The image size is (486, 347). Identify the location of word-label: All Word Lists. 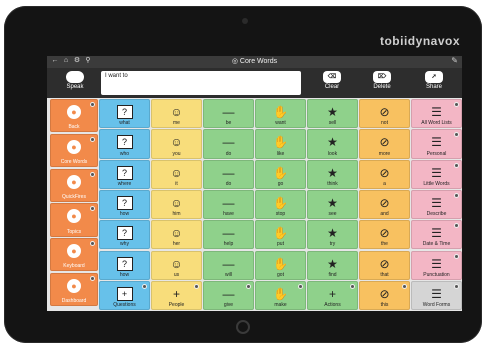
(436, 123).